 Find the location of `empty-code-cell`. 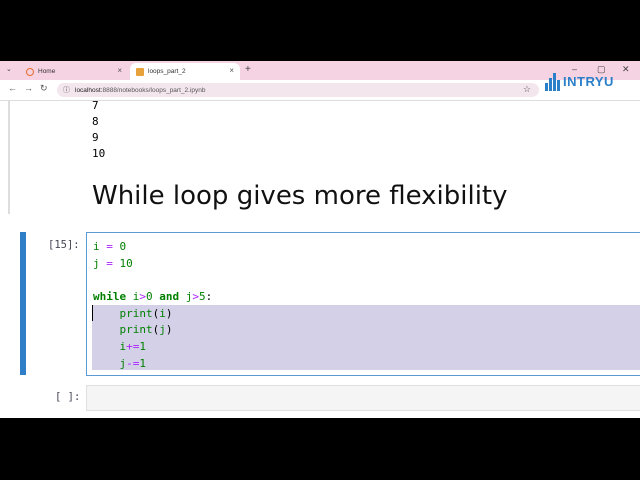

empty-code-cell is located at coordinates (363, 398).